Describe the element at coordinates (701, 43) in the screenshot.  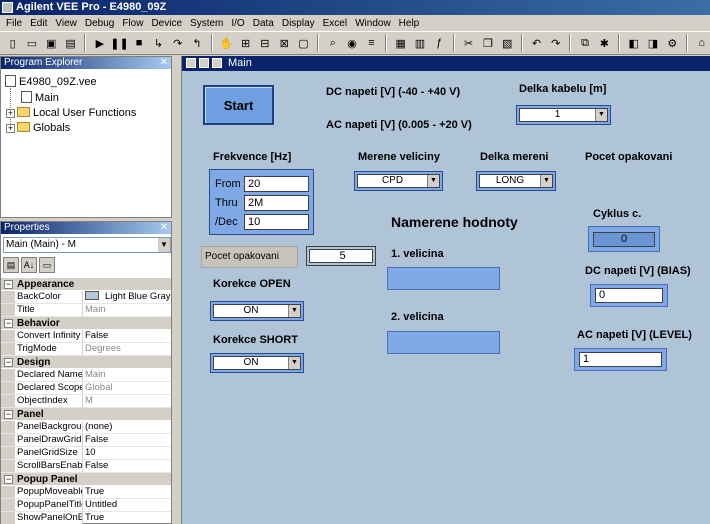
I see `home-icon: ⌂` at that location.